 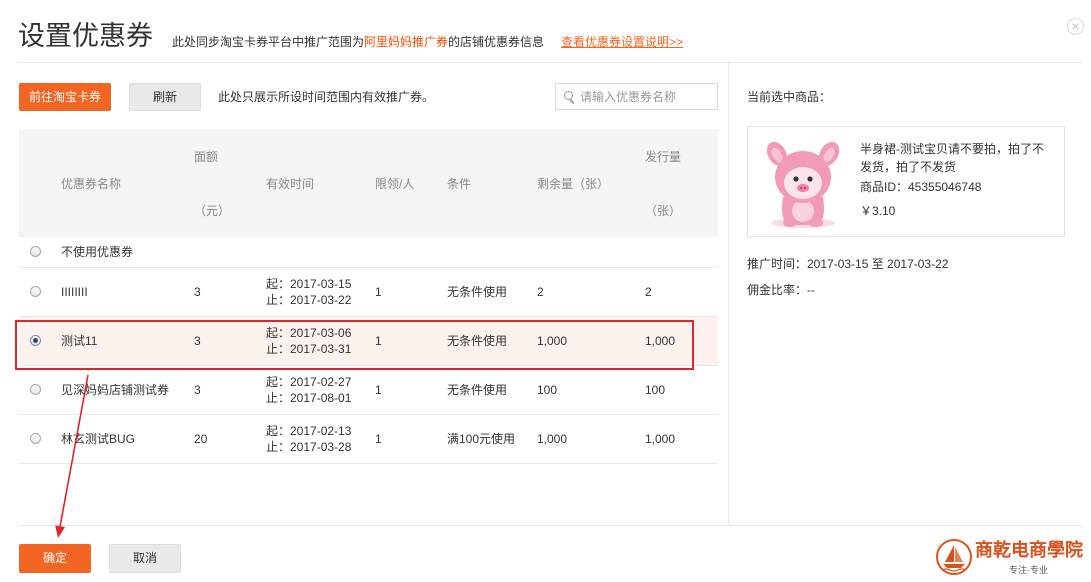 What do you see at coordinates (550, 525) in the screenshot?
I see `footer-divider` at bounding box center [550, 525].